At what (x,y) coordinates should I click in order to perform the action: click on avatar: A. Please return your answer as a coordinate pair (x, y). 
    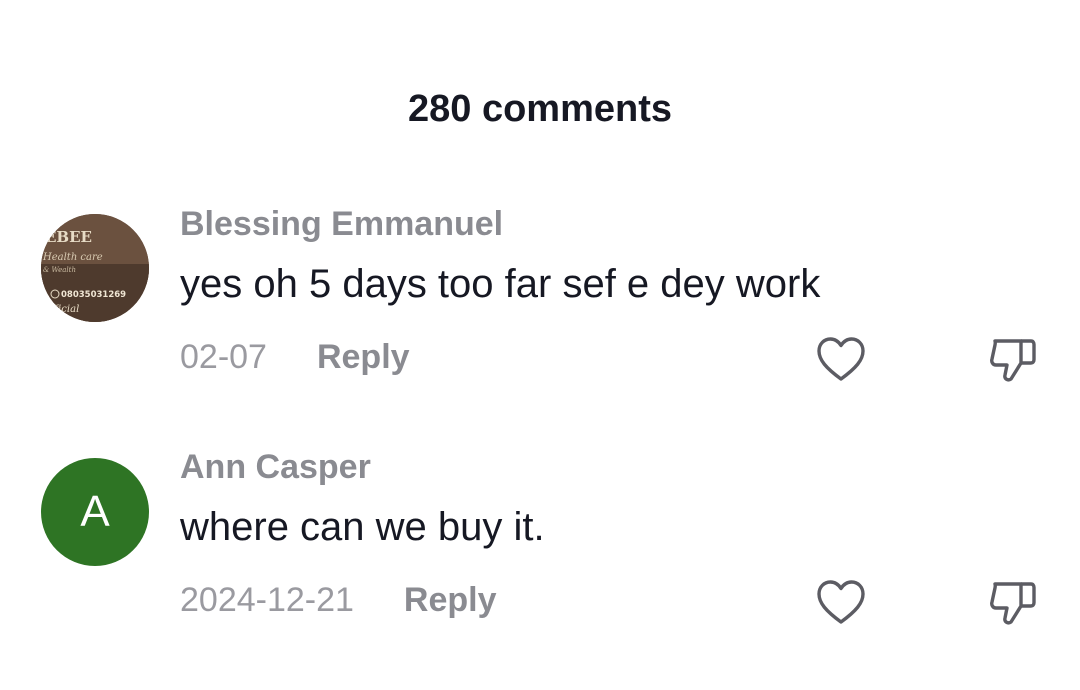
    Looking at the image, I should click on (95, 512).